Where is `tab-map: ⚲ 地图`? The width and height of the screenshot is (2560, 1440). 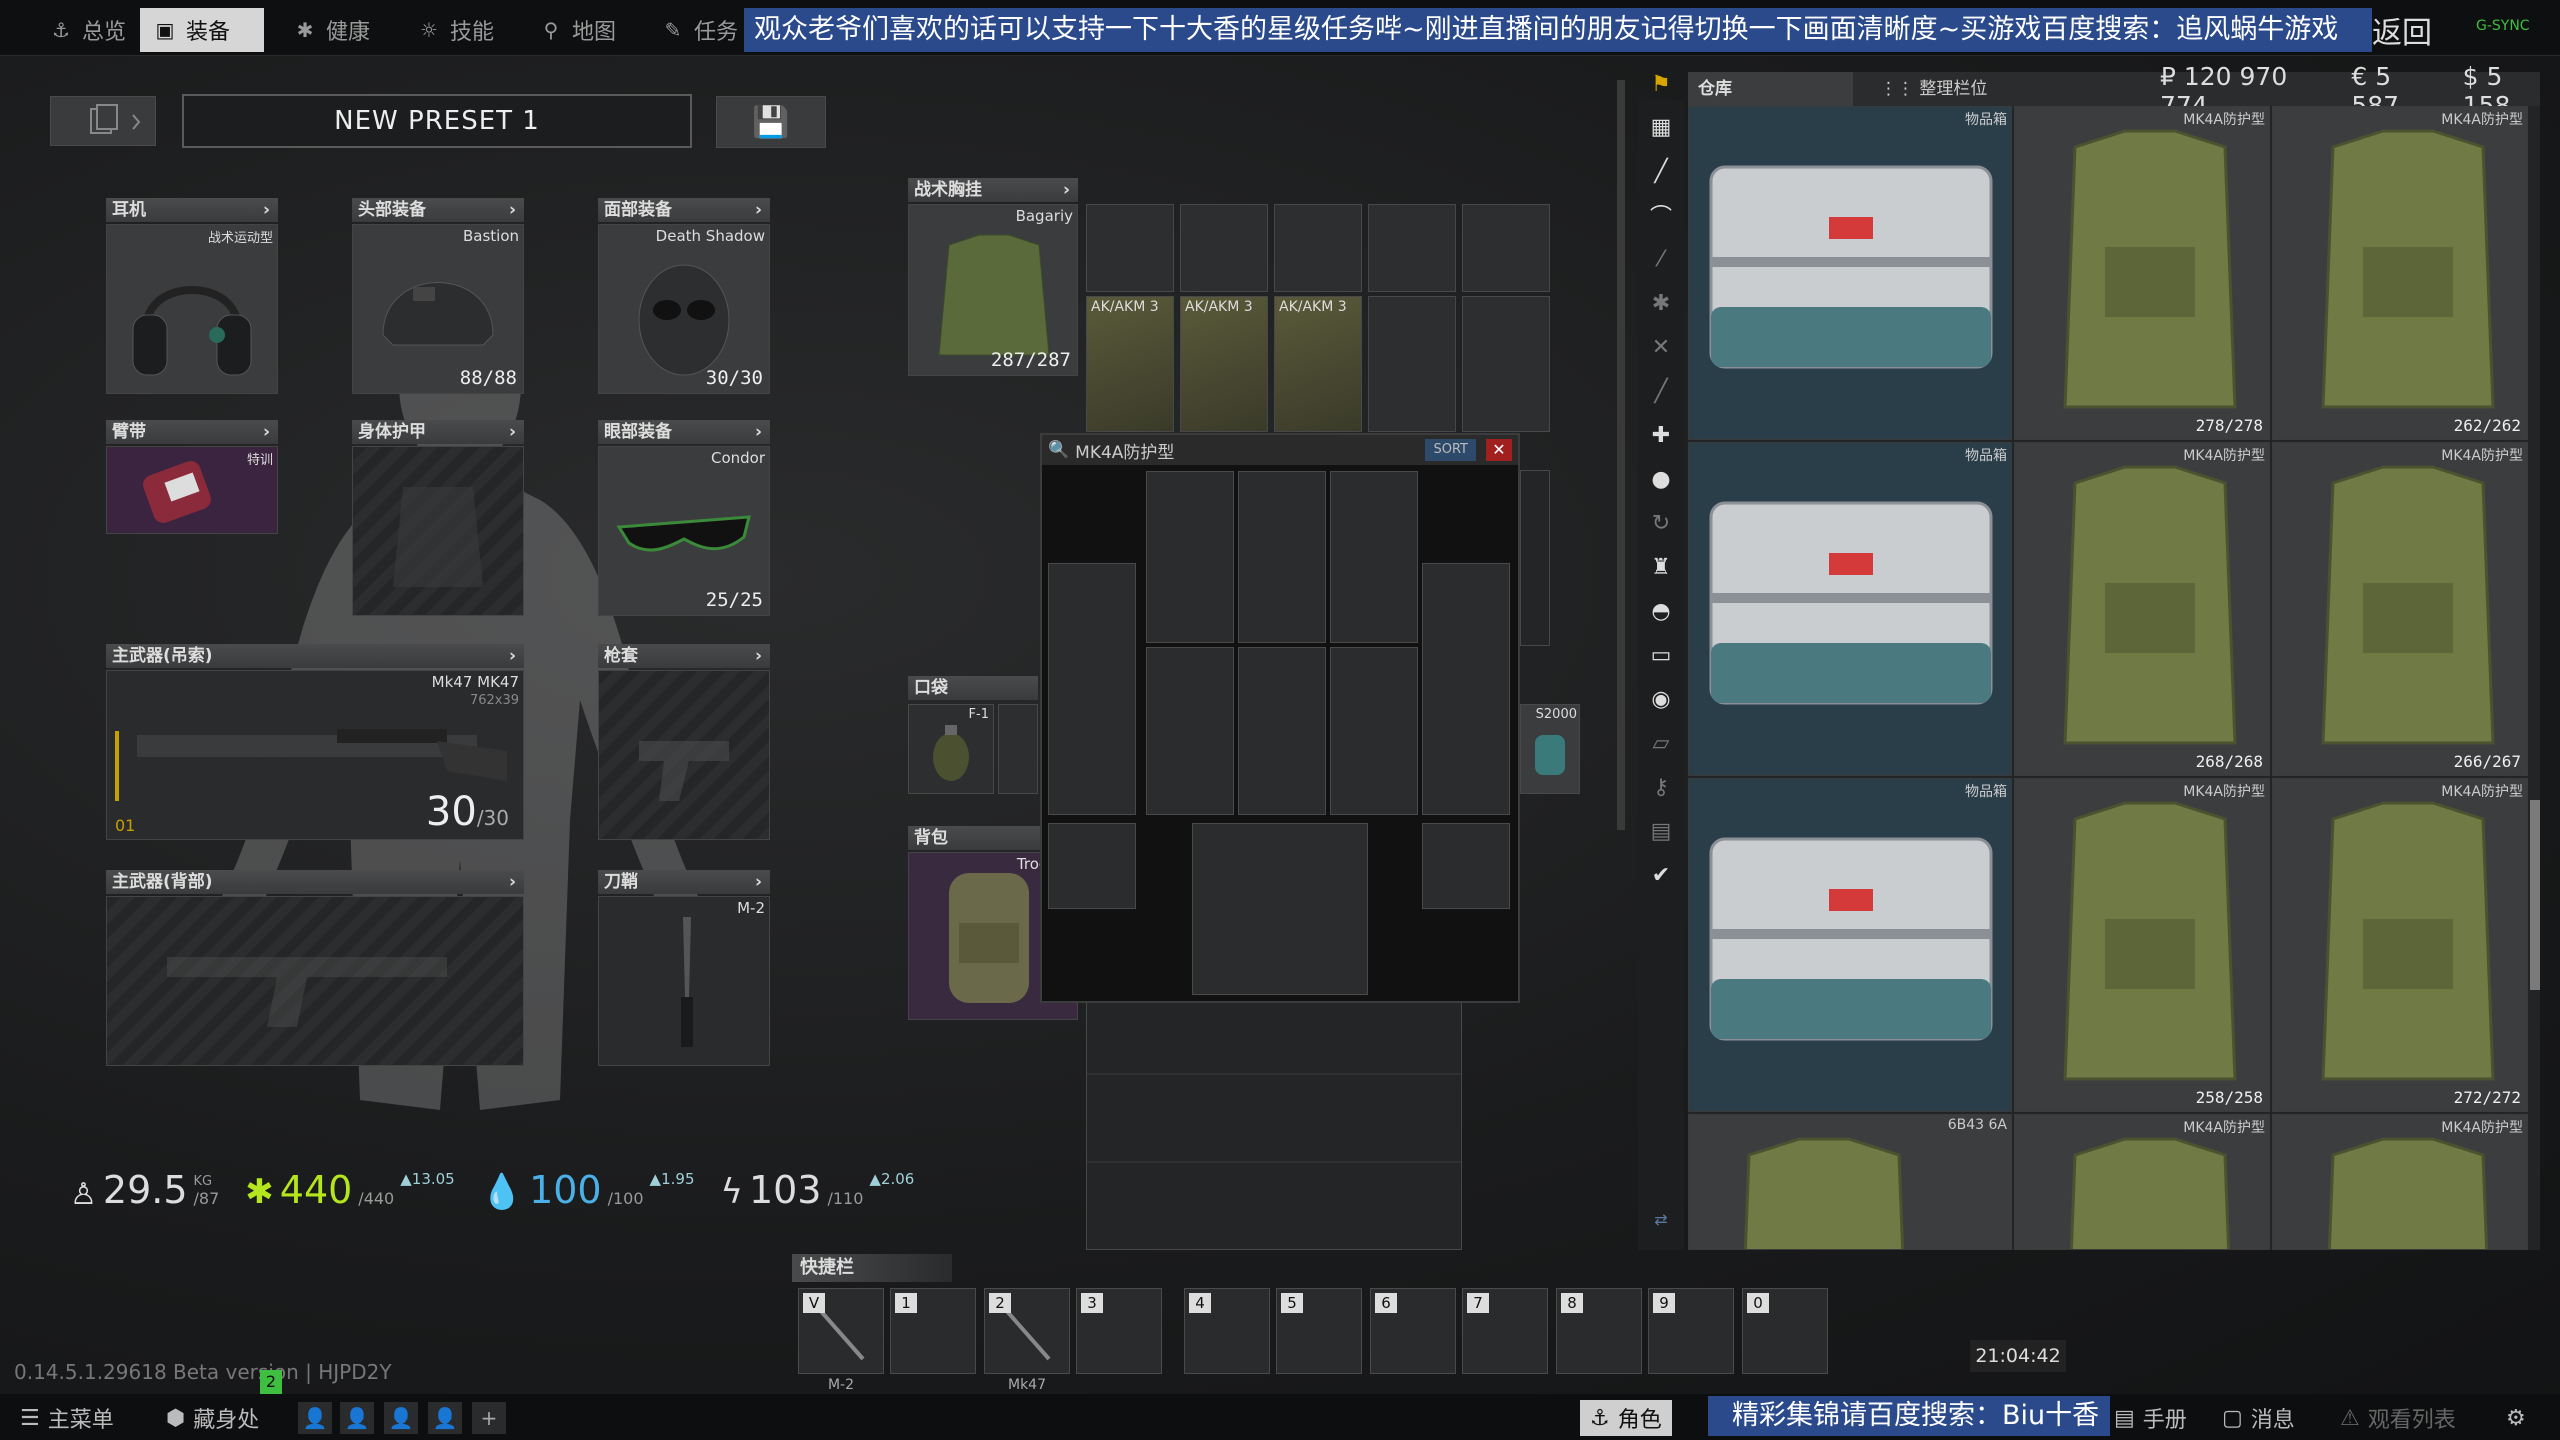 tab-map: ⚲ 地图 is located at coordinates (578, 30).